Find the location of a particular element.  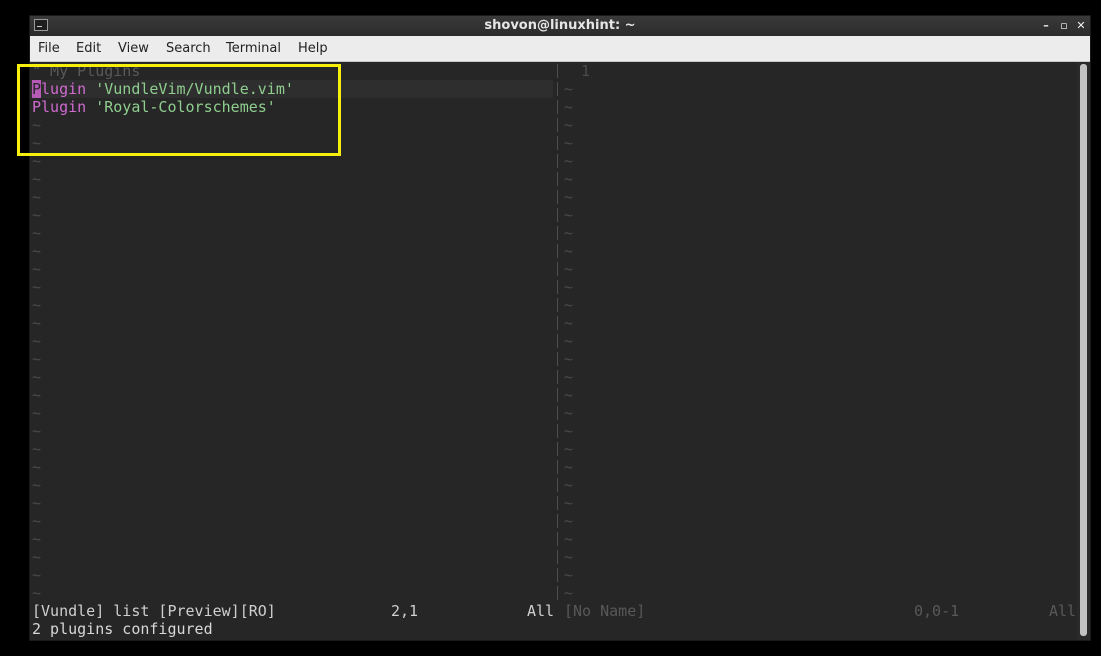

scrollbar-thumb is located at coordinates (1083, 350).